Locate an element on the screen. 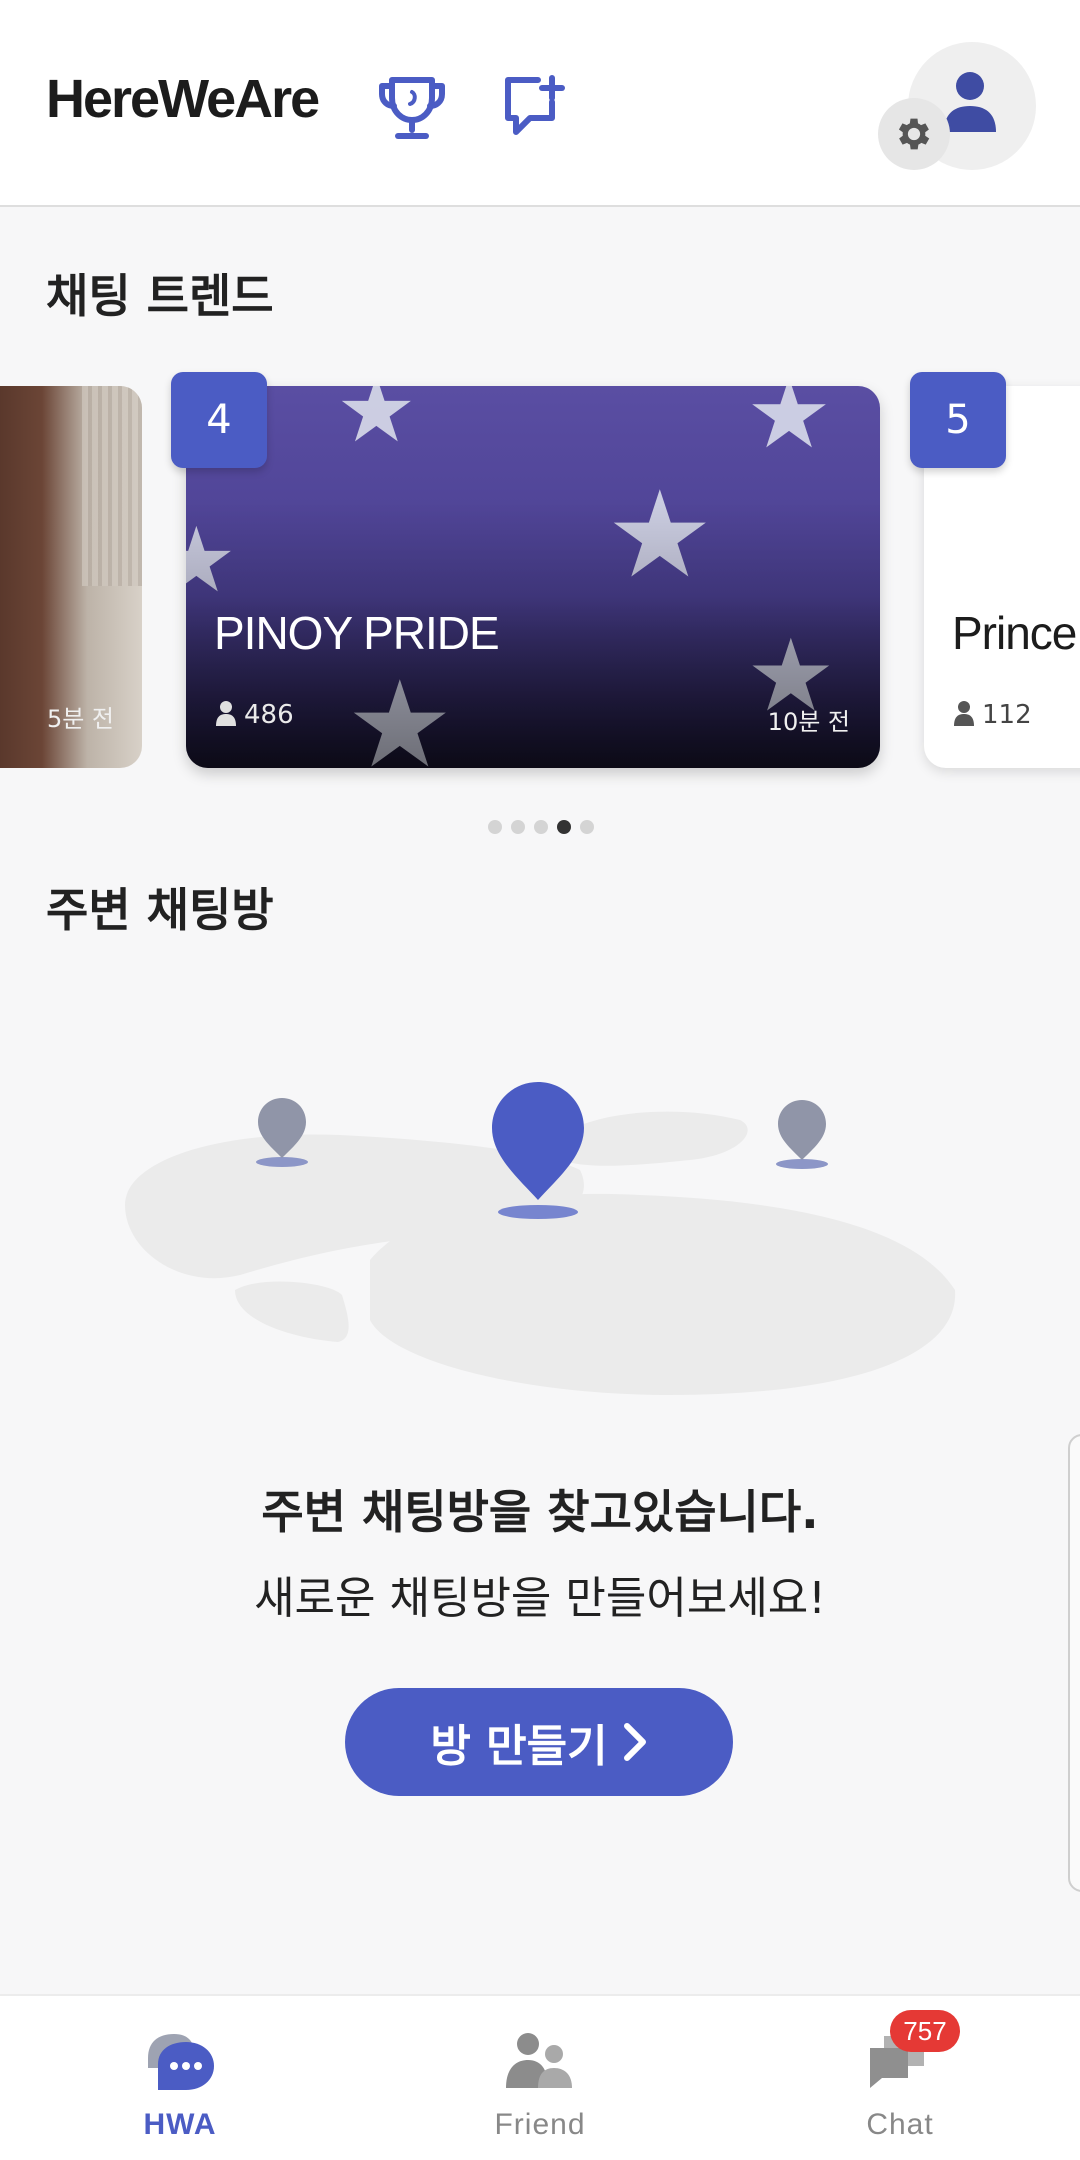 The width and height of the screenshot is (1080, 2160). empty-state-title: 주변 채팅방을 찾고있습니다. is located at coordinates (540, 1512).